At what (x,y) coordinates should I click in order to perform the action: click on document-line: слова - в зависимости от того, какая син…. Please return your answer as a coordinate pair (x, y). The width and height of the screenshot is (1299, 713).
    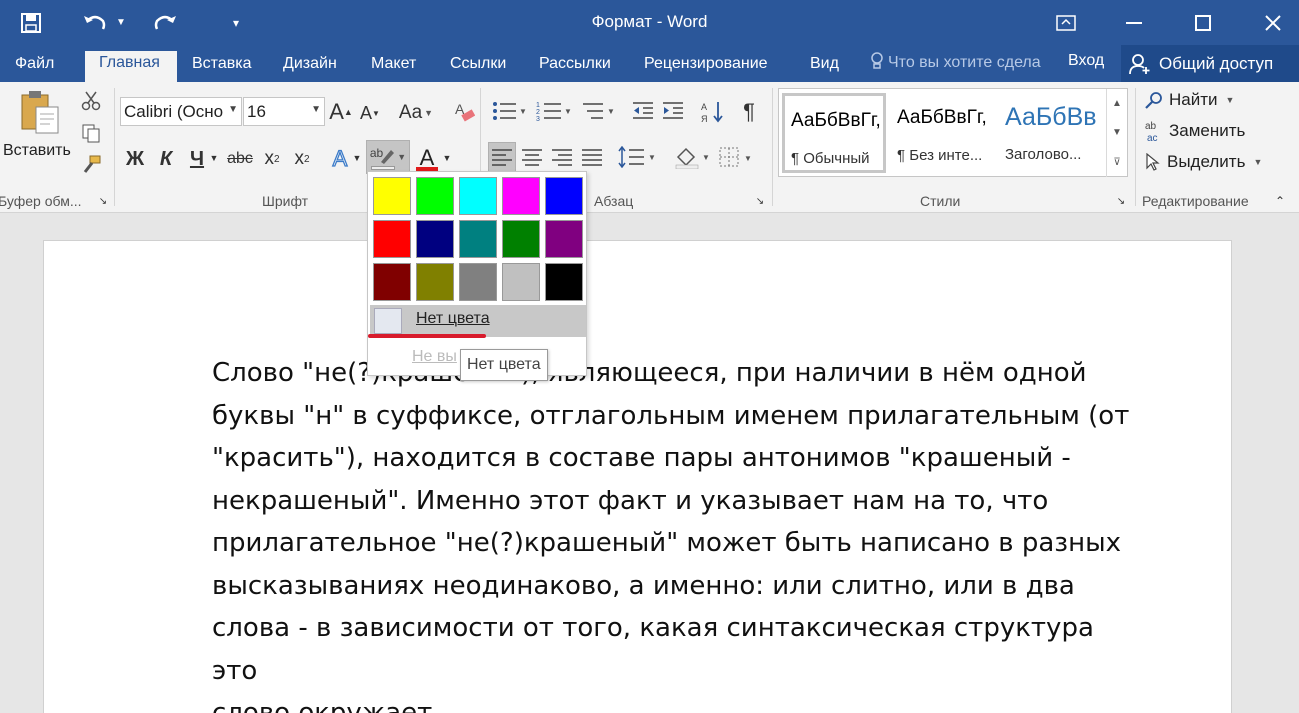
    Looking at the image, I should click on (653, 649).